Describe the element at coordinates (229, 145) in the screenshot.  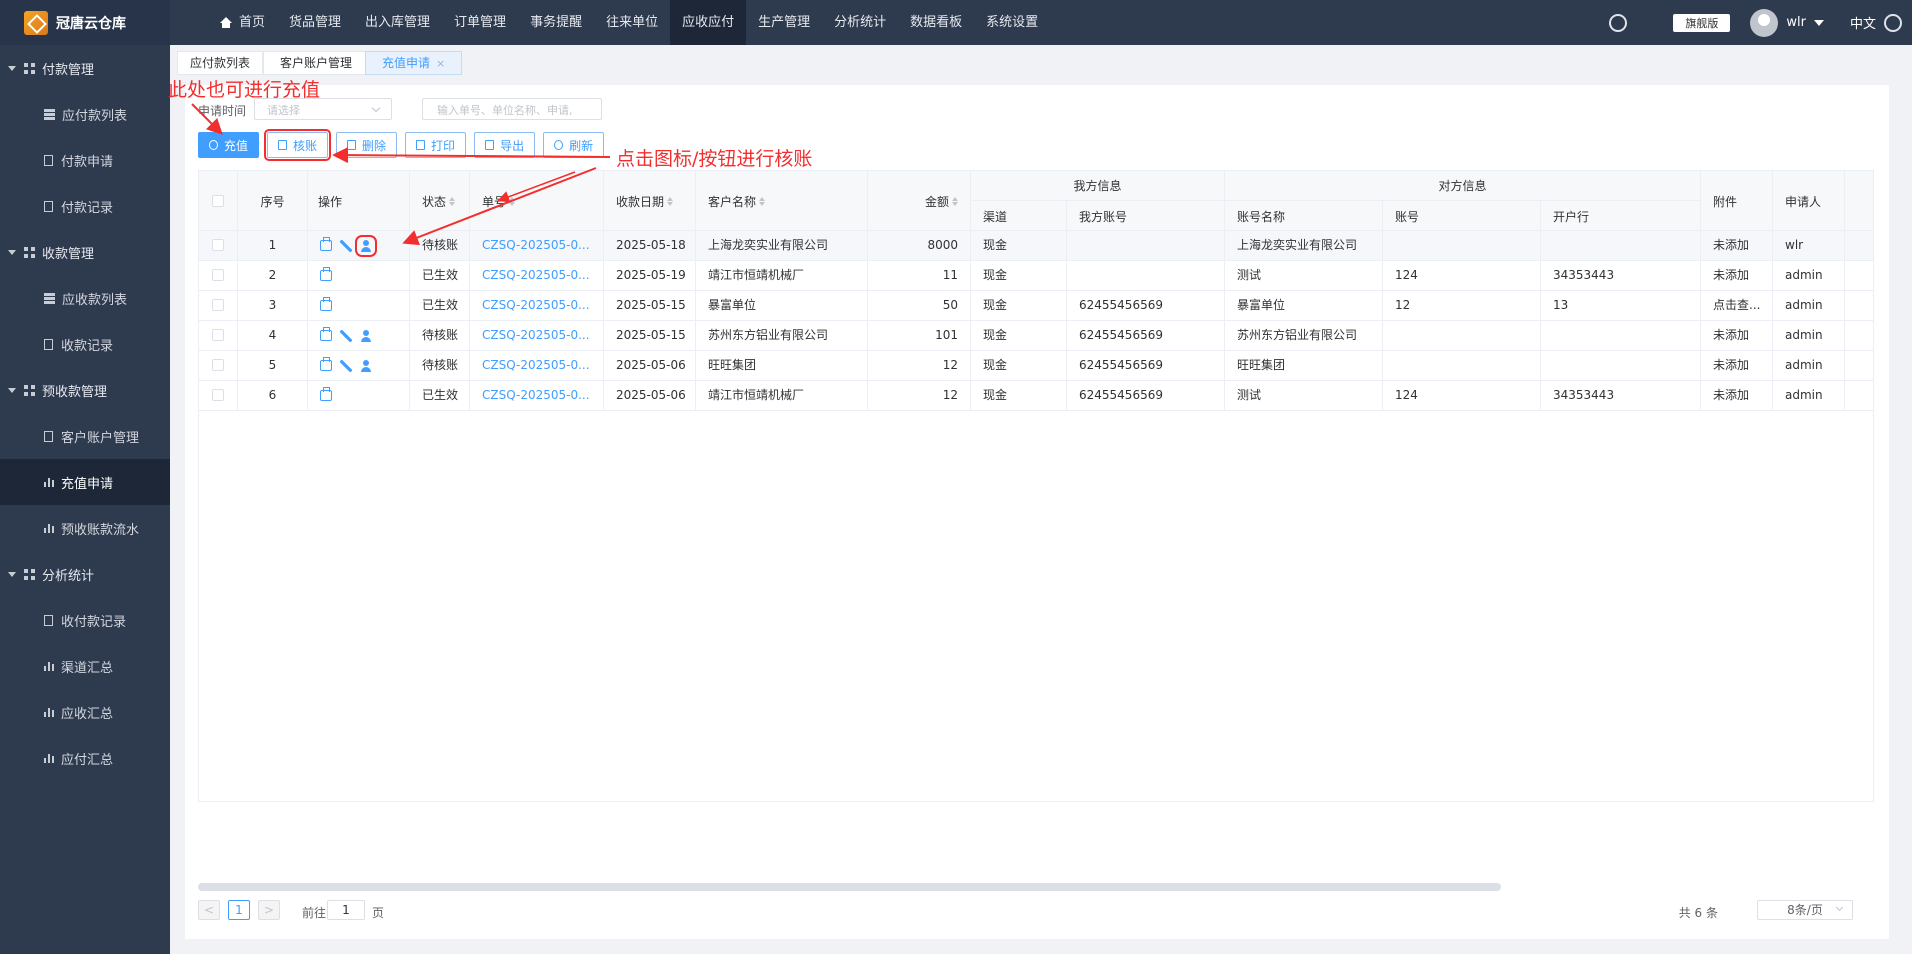
I see `recharge-button: 充值` at that location.